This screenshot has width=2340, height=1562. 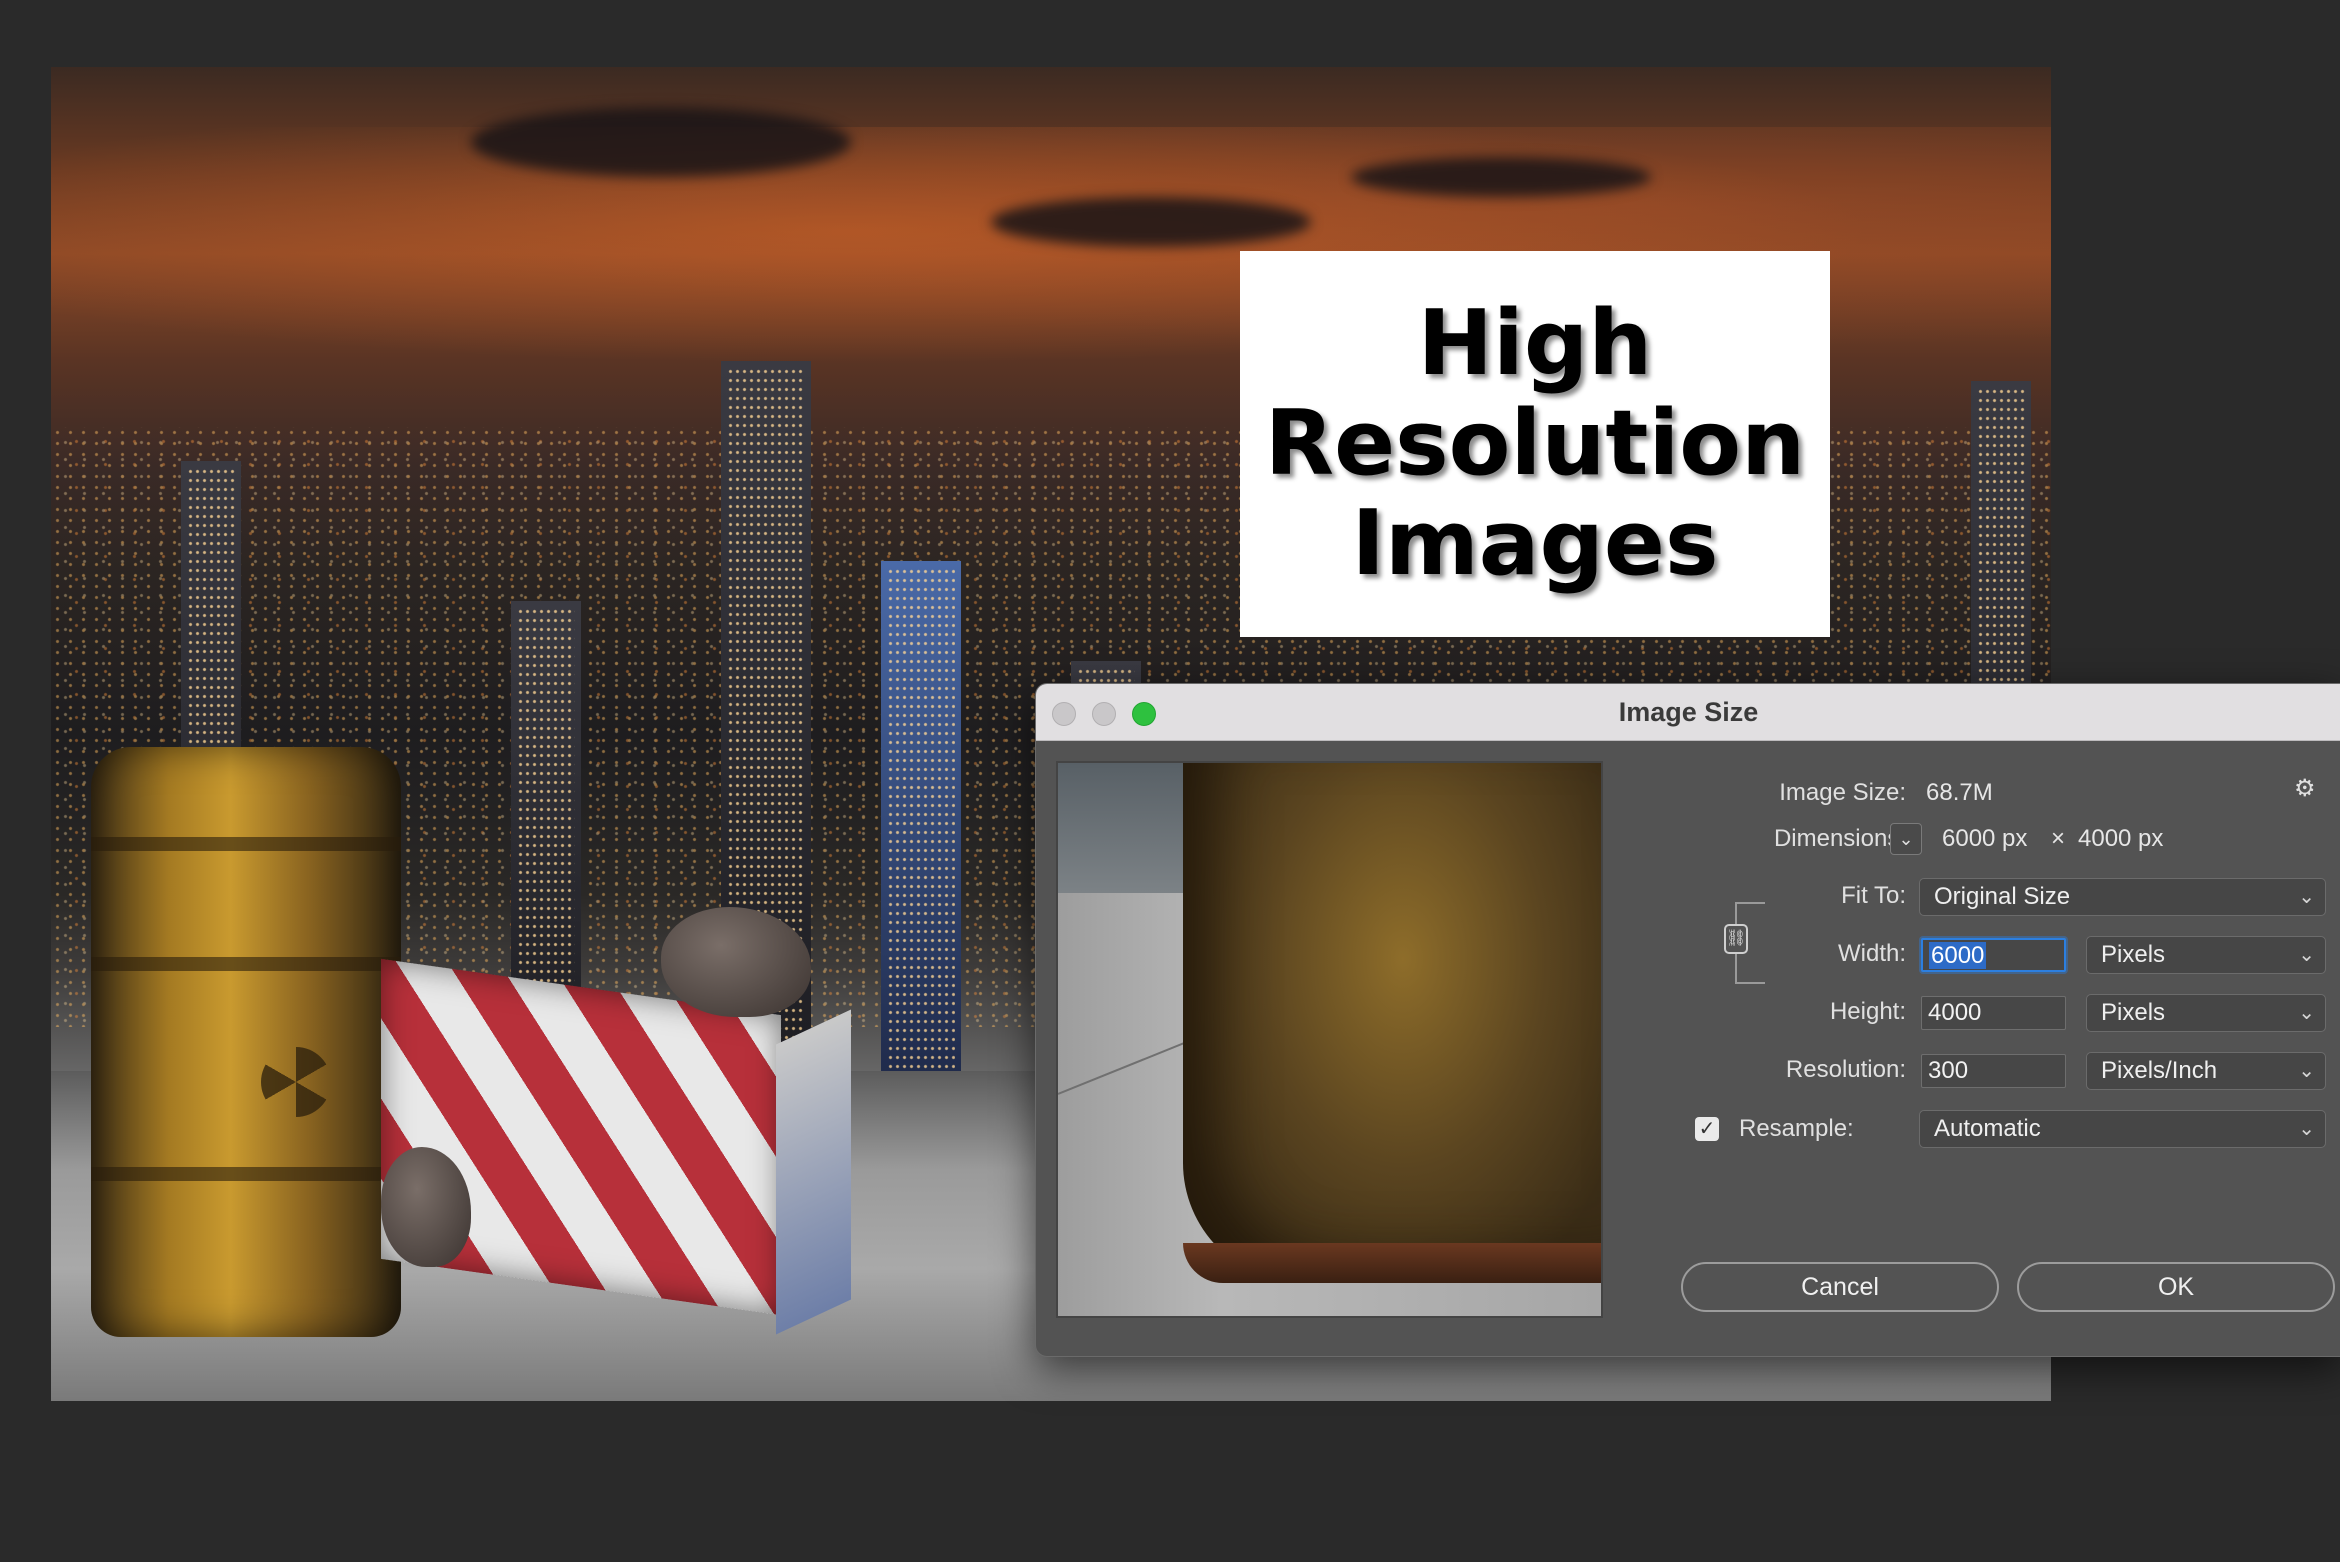 What do you see at coordinates (2133, 954) in the screenshot?
I see `width-unit-value: Pixels` at bounding box center [2133, 954].